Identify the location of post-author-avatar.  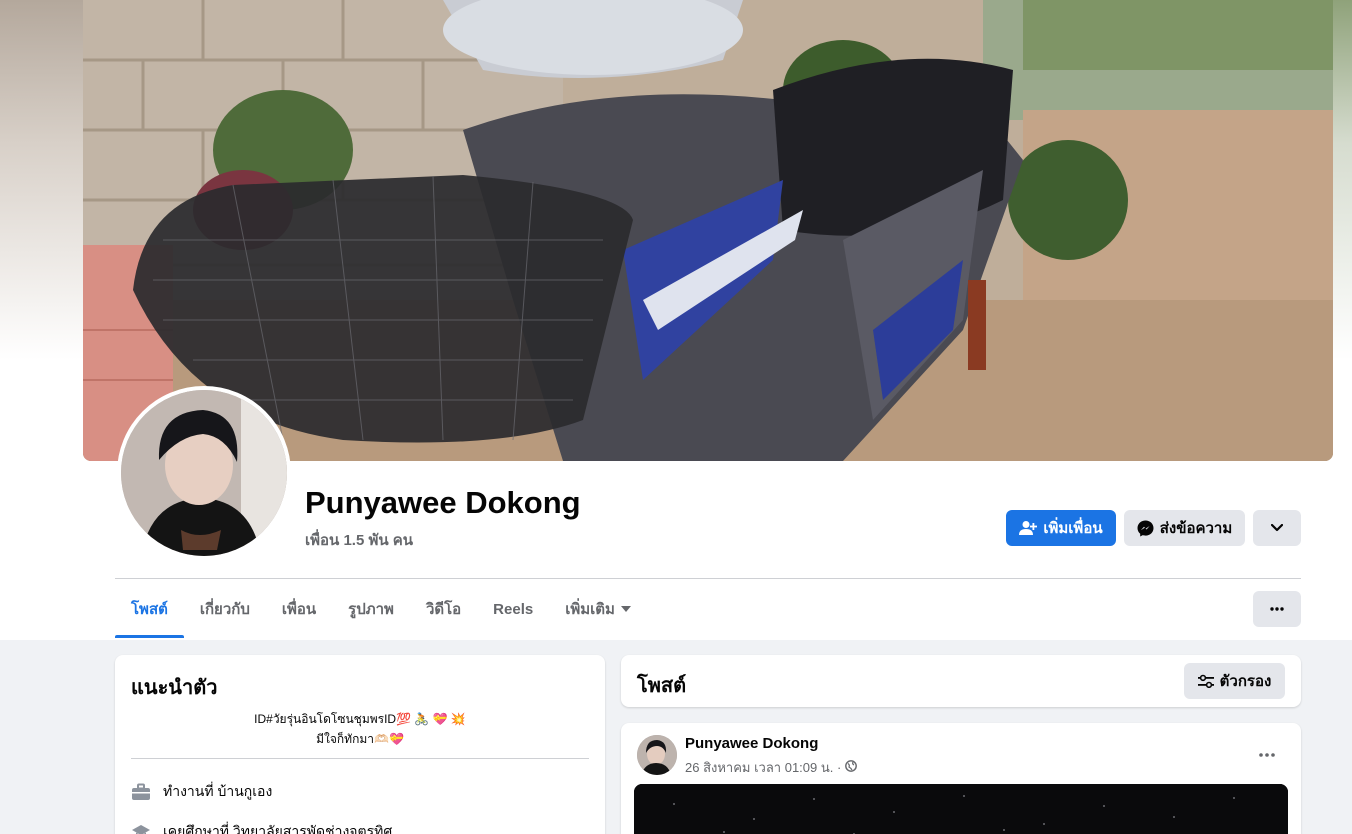
(657, 755).